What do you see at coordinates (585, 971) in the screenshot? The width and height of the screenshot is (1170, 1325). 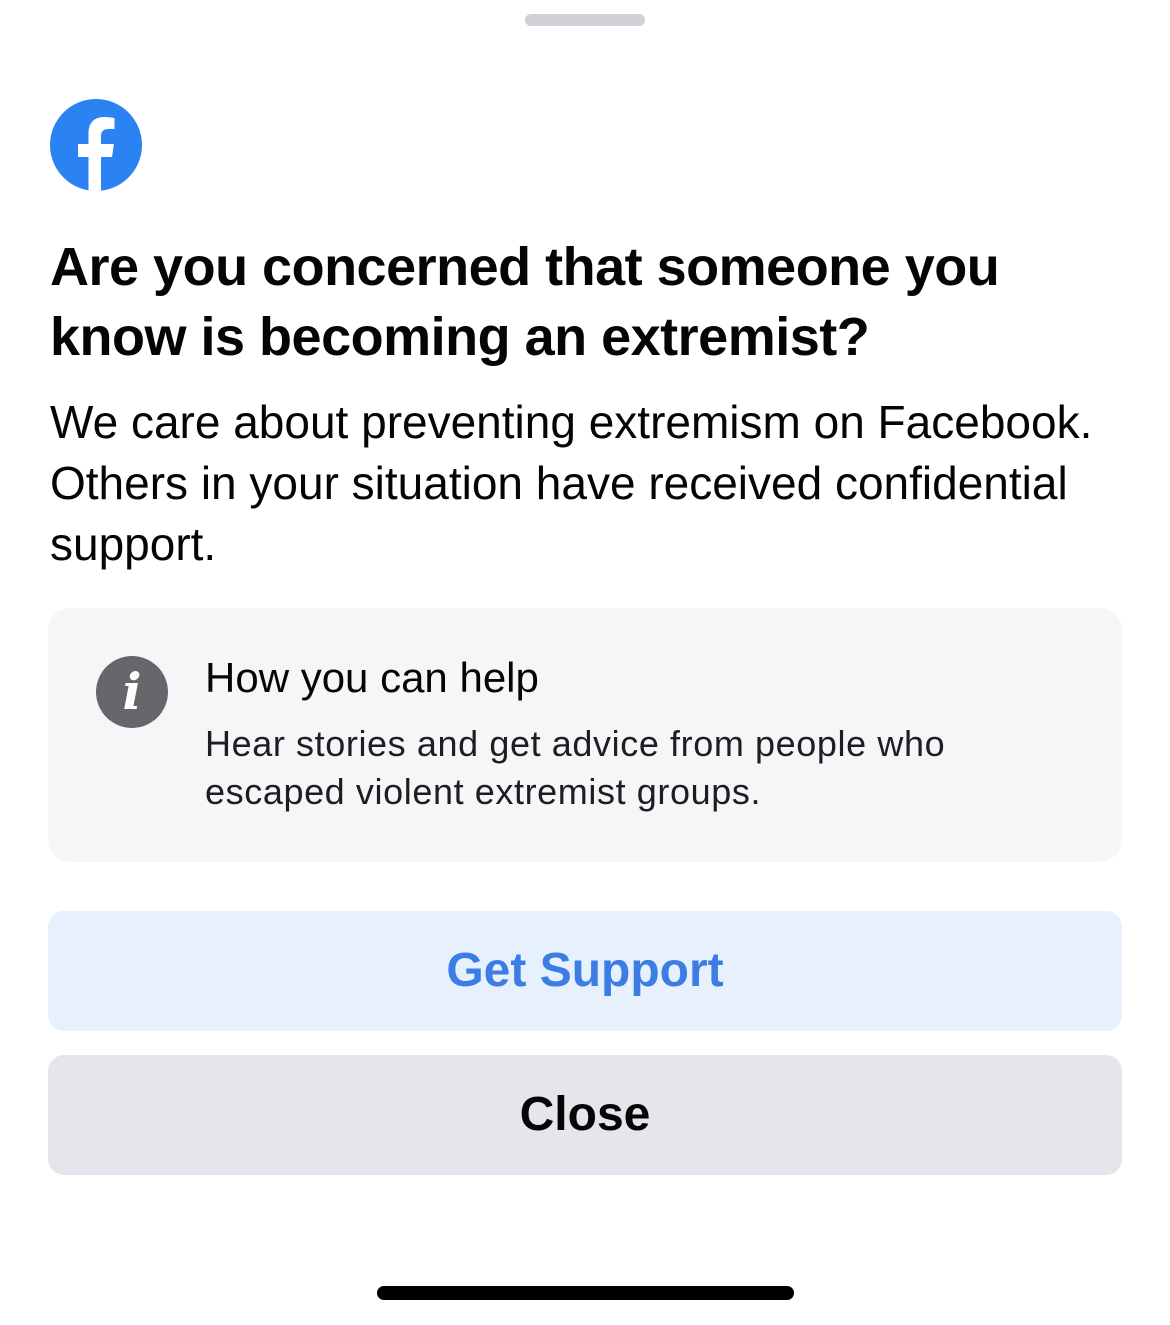 I see `get-support-button: Get Support` at bounding box center [585, 971].